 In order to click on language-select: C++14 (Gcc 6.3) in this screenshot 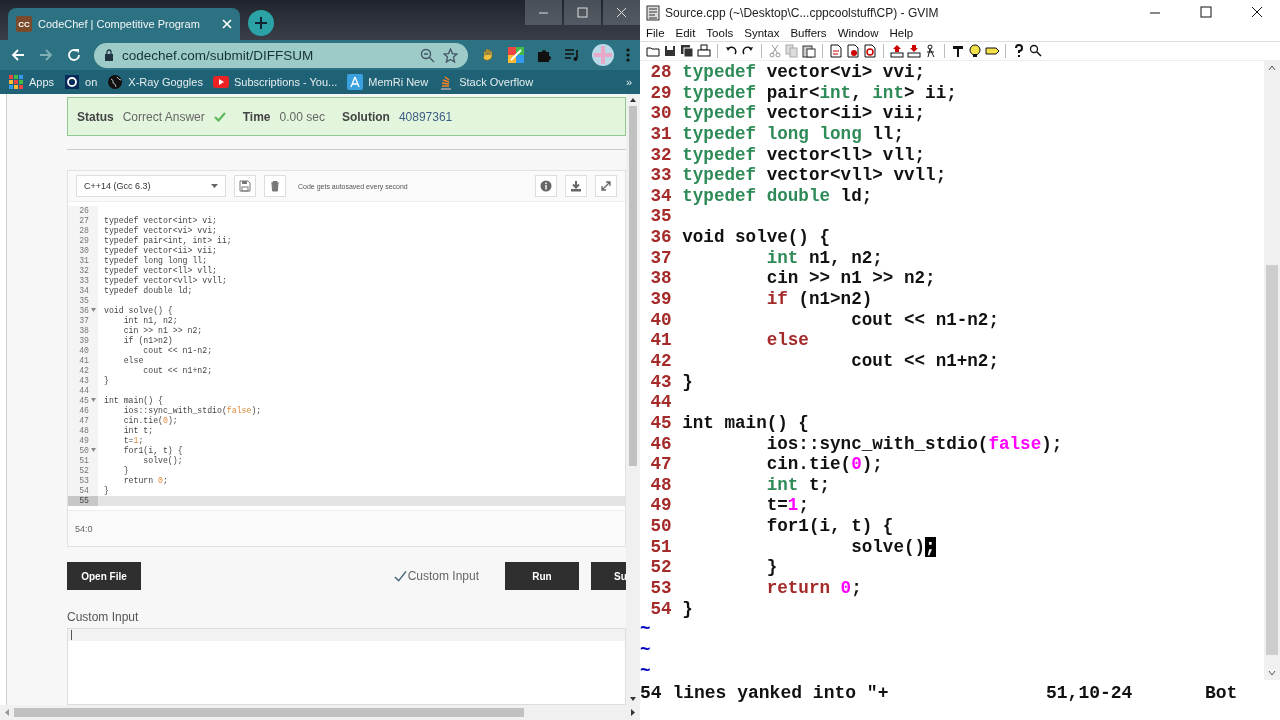, I will do `click(151, 186)`.